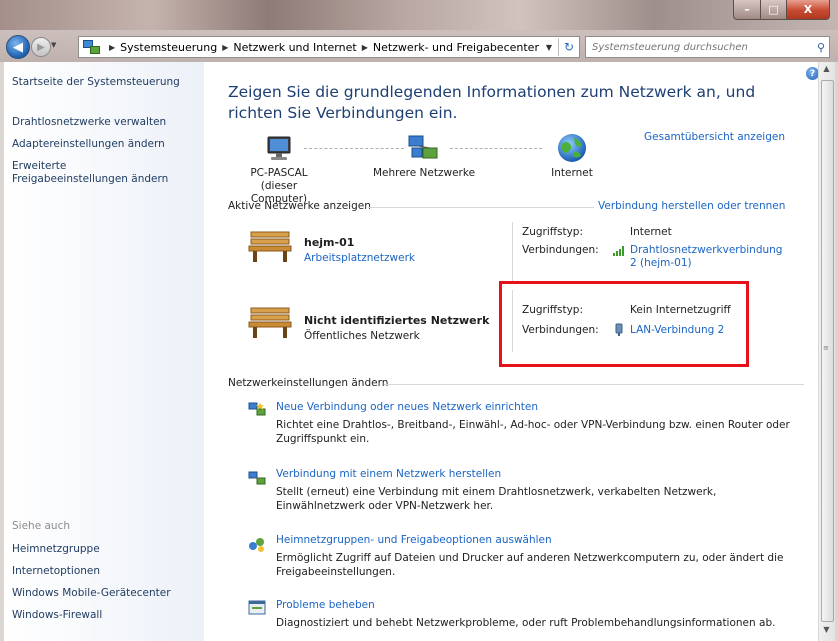 The image size is (838, 641). Describe the element at coordinates (88, 144) in the screenshot. I see `sidebar-item-adaptereinstellungen: Adaptereinstellungen ändern` at that location.